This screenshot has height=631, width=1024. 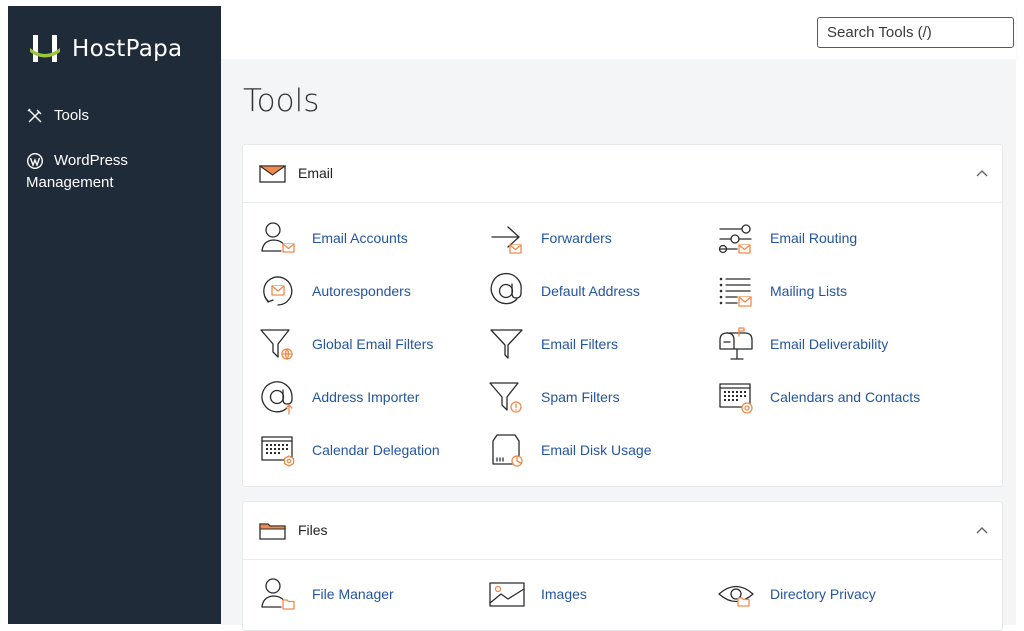 I want to click on wordpress-icon, so click(x=35, y=161).